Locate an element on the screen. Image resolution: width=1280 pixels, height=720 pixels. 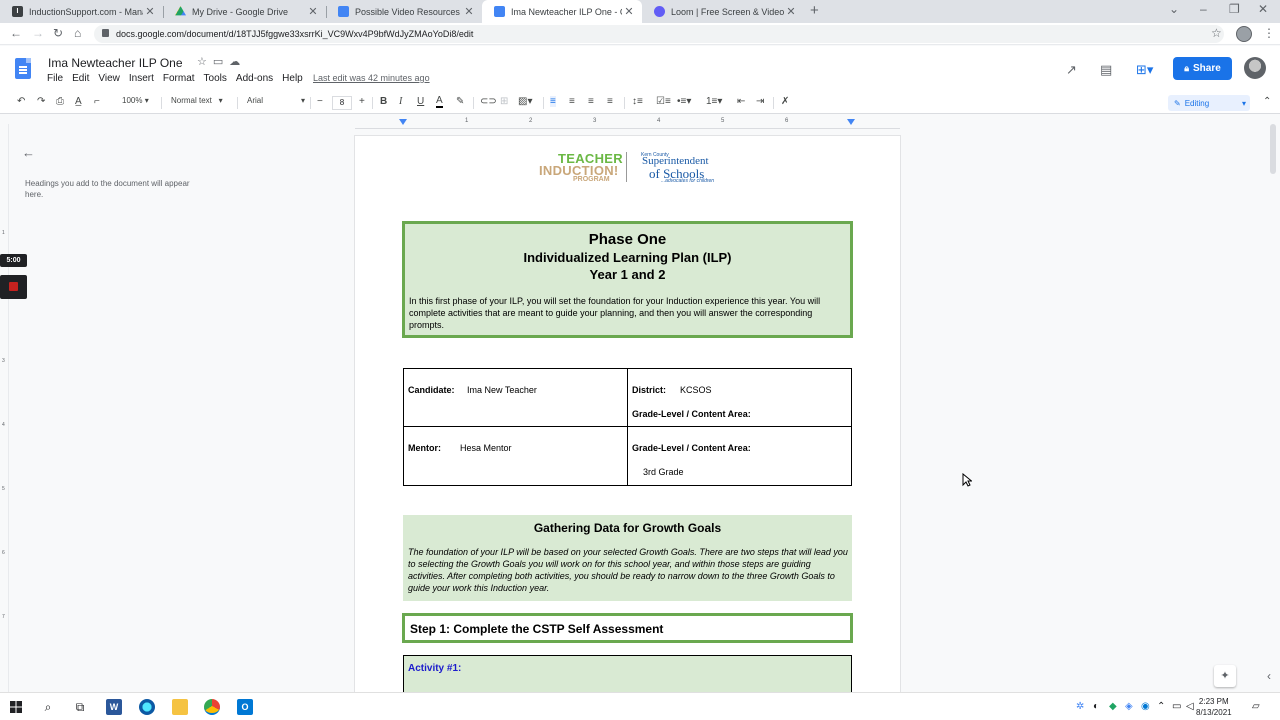
share-button: 🔒︎ Share is located at coordinates (1202, 68).